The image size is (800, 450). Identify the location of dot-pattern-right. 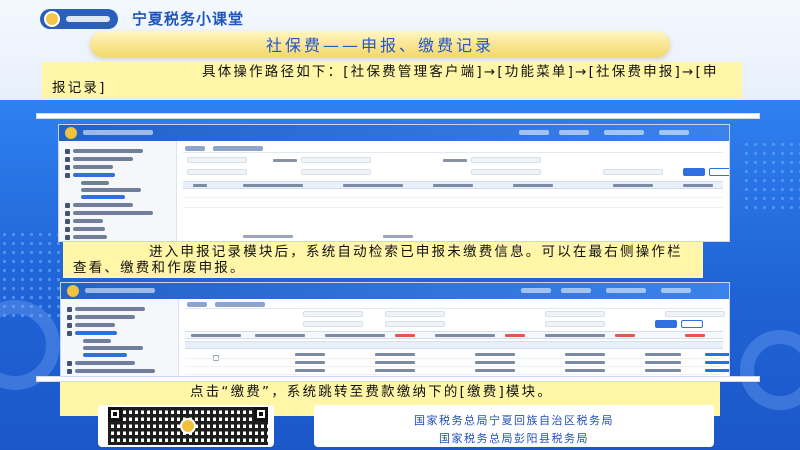
(771, 175).